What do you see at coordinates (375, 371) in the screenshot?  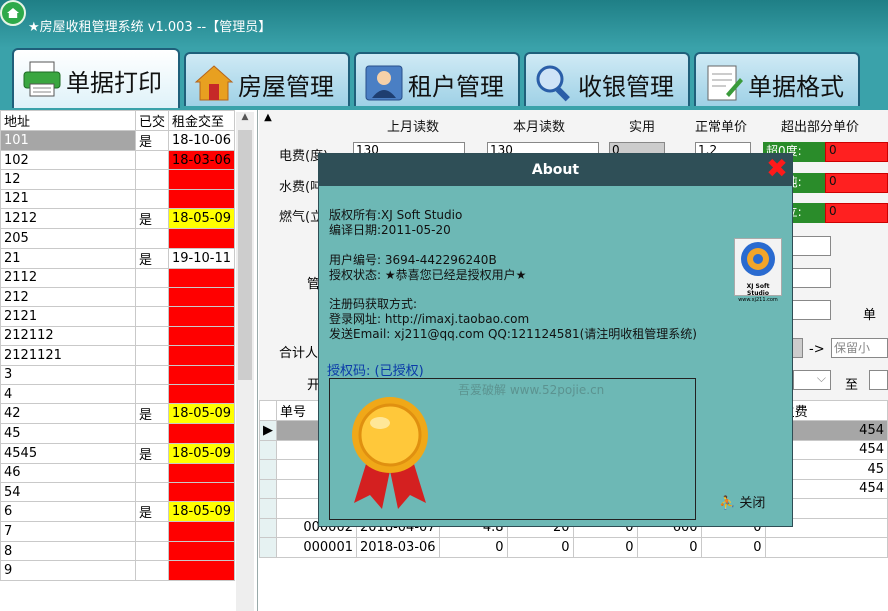 I see `auth-code-label: 授权码: (已授权)` at bounding box center [375, 371].